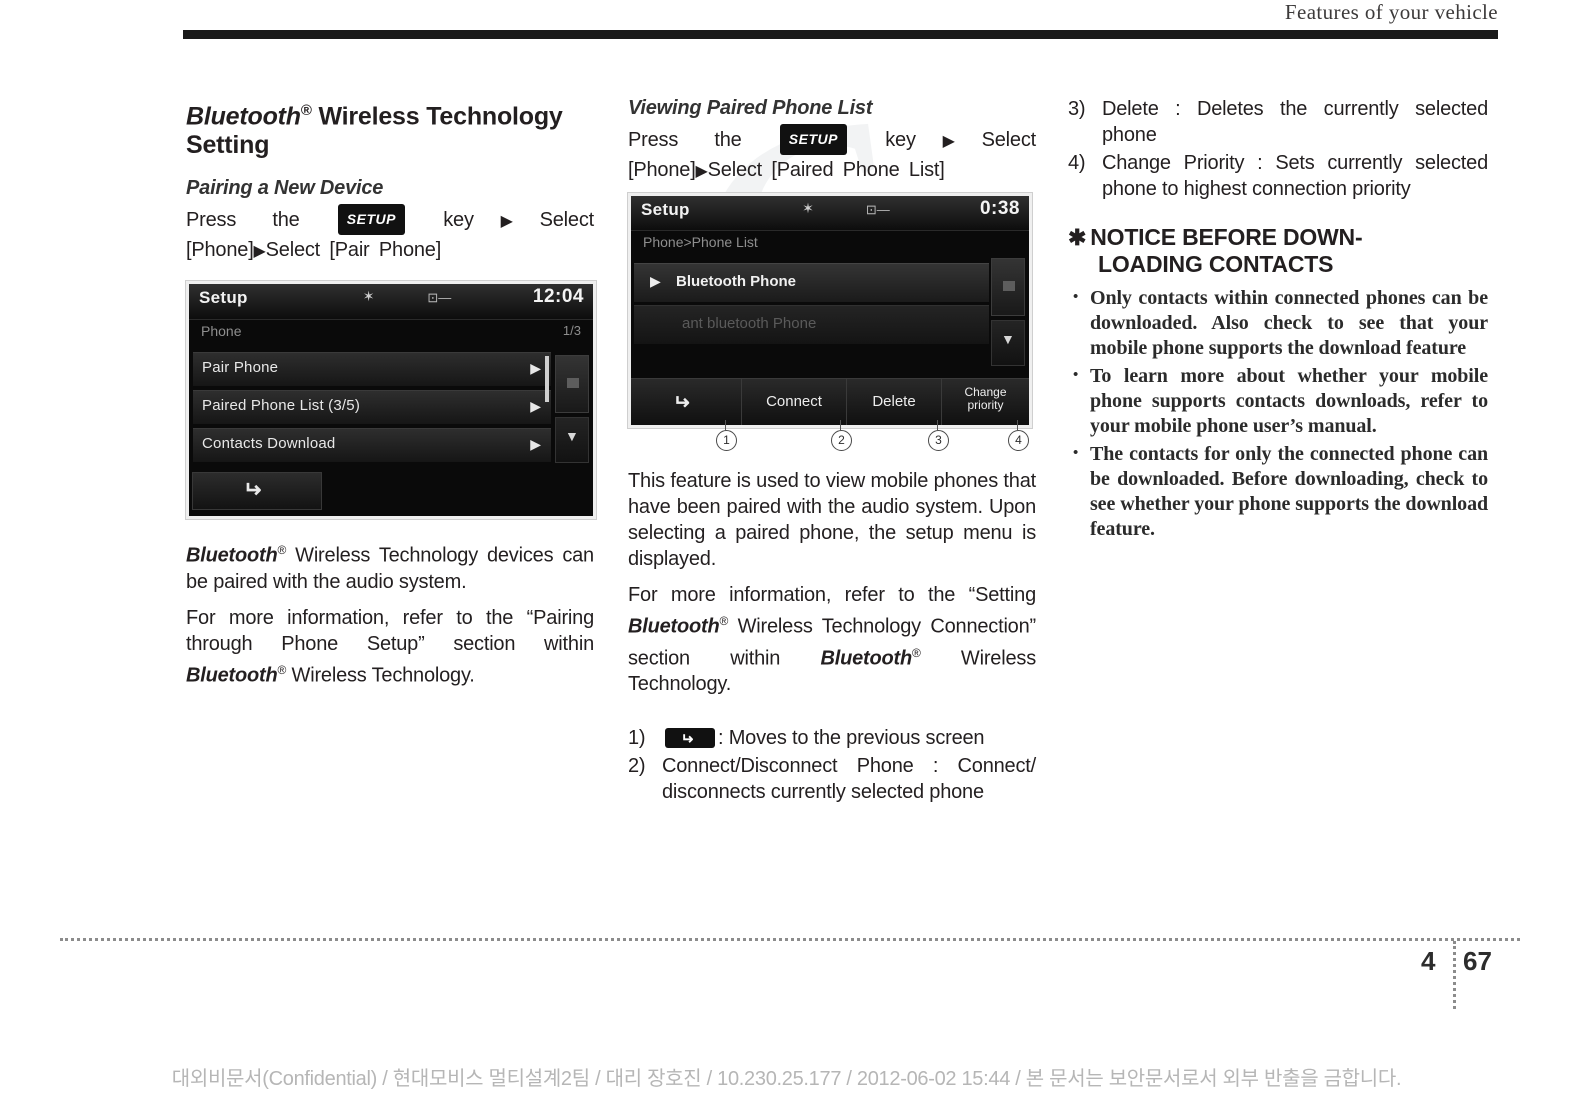 This screenshot has width=1573, height=1098. What do you see at coordinates (368, 296) in the screenshot?
I see `bluetooth-icon: ✶` at bounding box center [368, 296].